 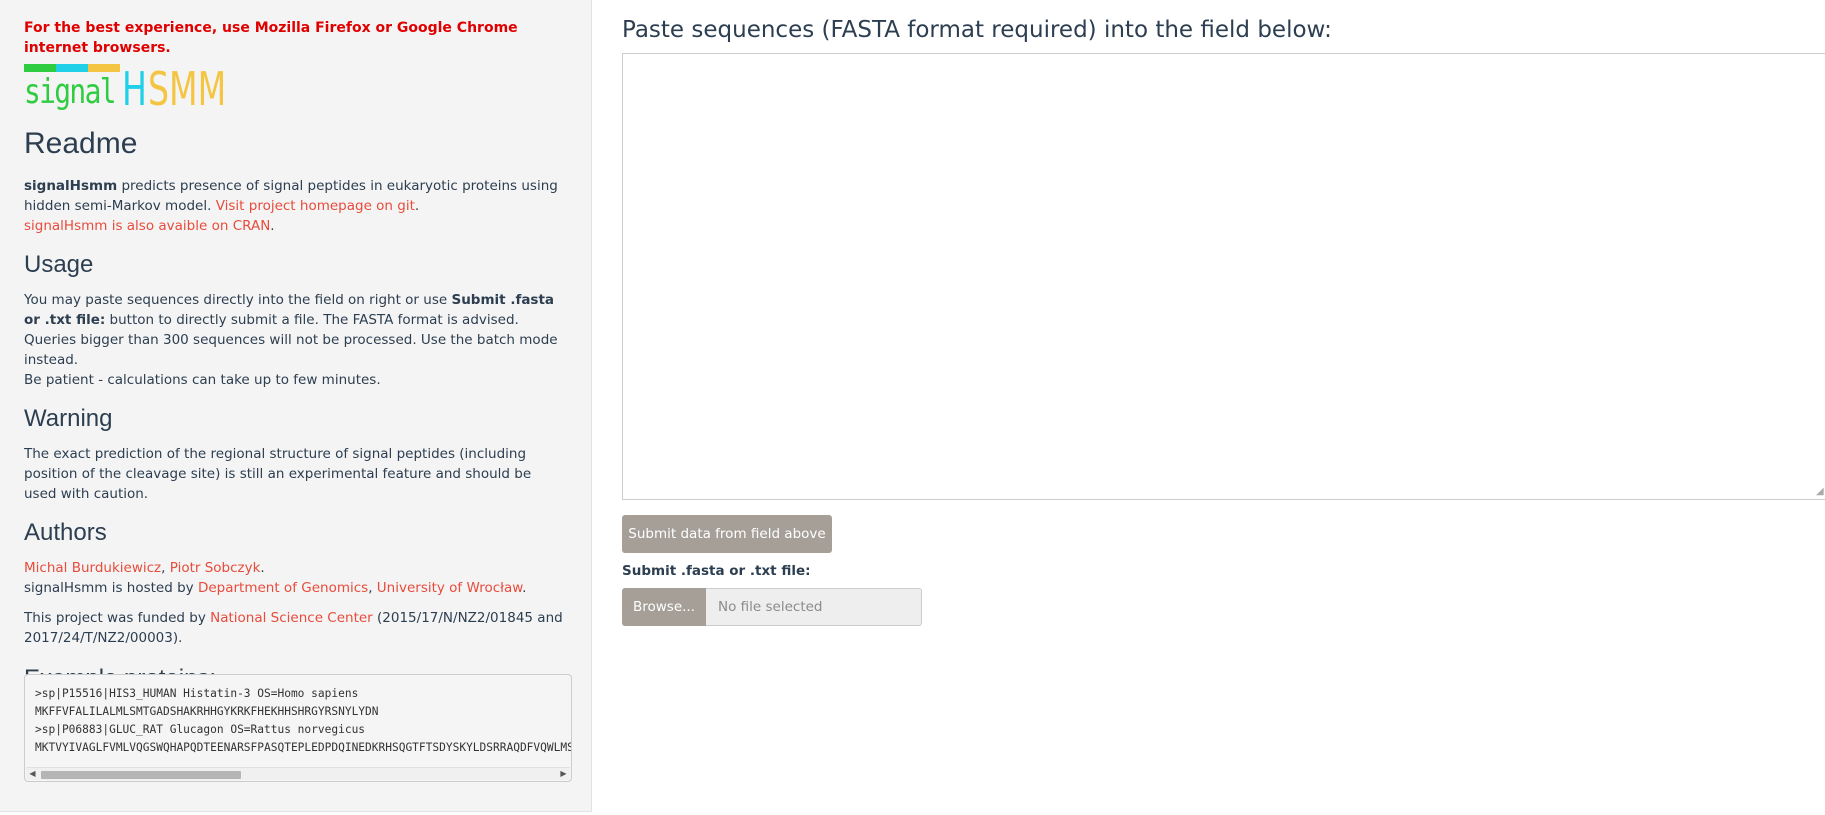 What do you see at coordinates (716, 571) in the screenshot?
I see `file-upload-label: Submit .fasta or .txt file:` at bounding box center [716, 571].